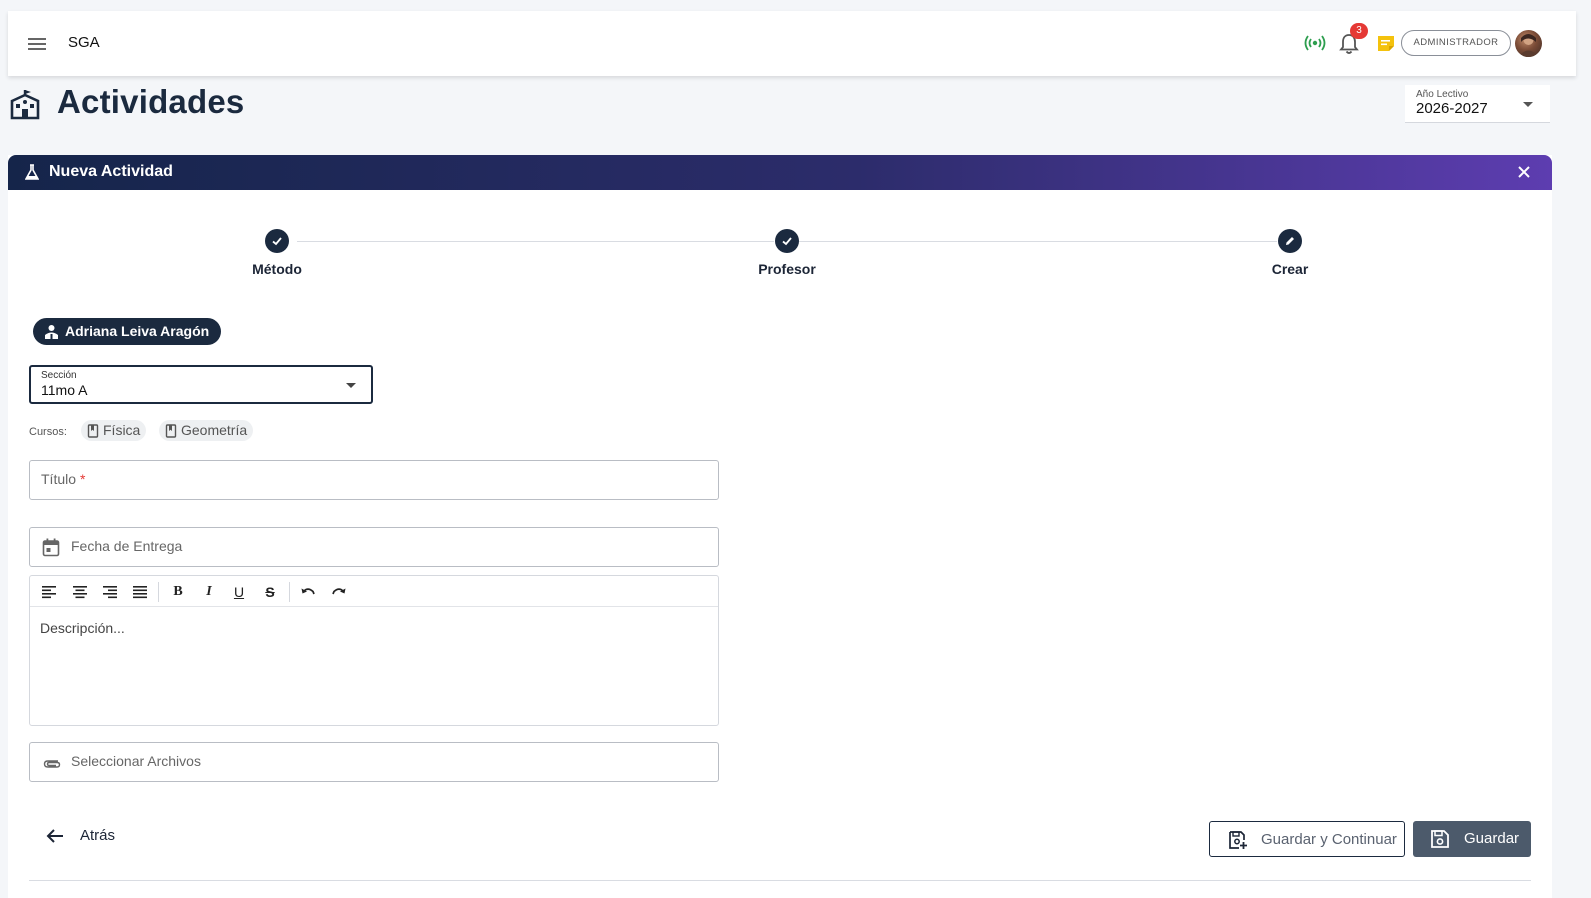 Image resolution: width=1591 pixels, height=898 pixels. I want to click on align-right-icon, so click(110, 592).